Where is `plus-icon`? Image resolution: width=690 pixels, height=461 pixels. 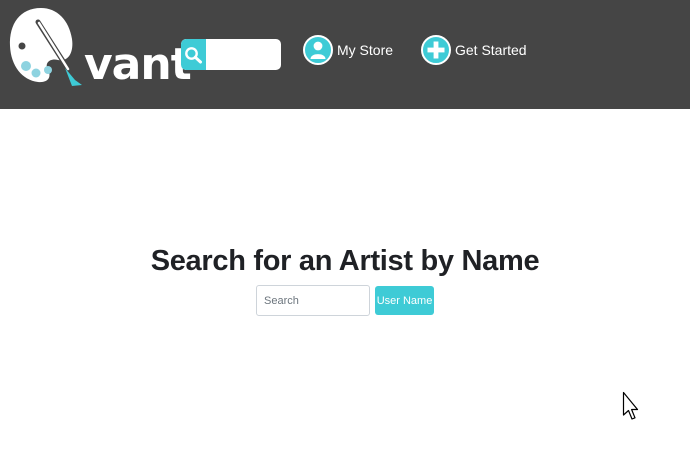 plus-icon is located at coordinates (436, 50).